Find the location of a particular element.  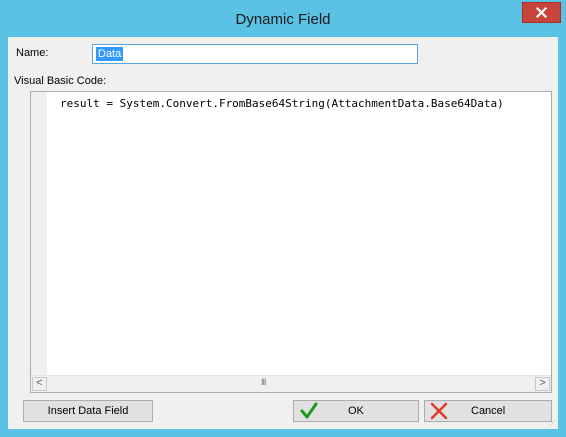

ok-label: OK is located at coordinates (356, 411).